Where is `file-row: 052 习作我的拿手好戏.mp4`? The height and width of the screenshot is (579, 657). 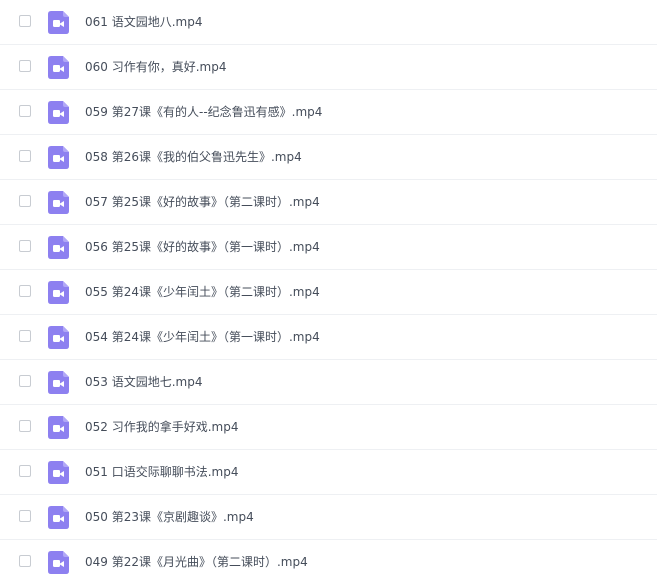 file-row: 052 习作我的拿手好戏.mp4 is located at coordinates (328, 427).